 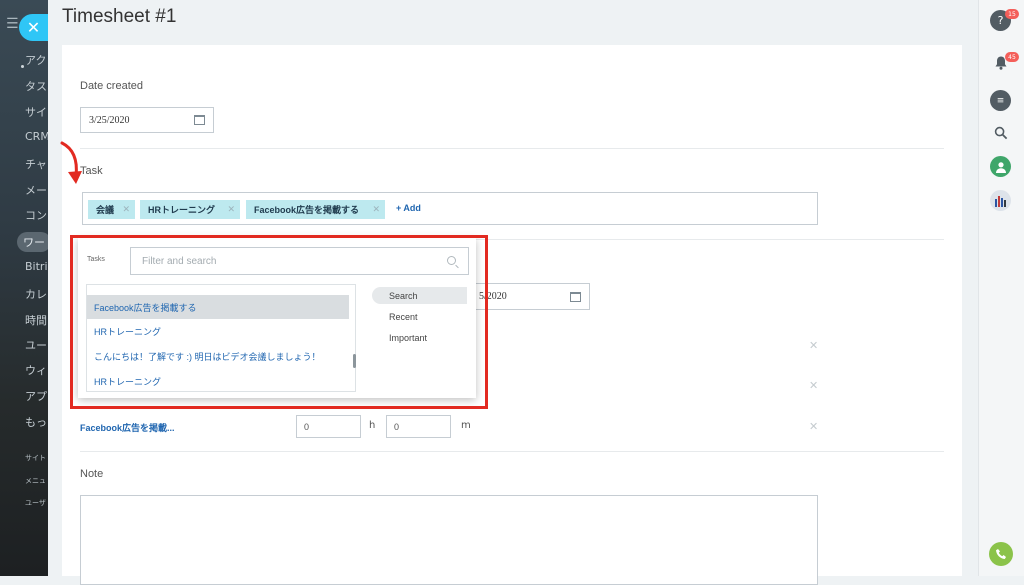 I want to click on task-tag: HRトレーニング ✕, so click(x=190, y=209).